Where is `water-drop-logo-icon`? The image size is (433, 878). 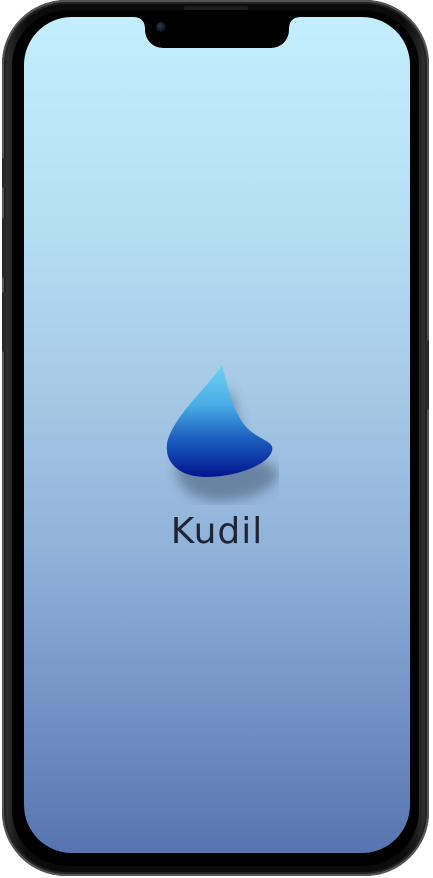
water-drop-logo-icon is located at coordinates (222, 433).